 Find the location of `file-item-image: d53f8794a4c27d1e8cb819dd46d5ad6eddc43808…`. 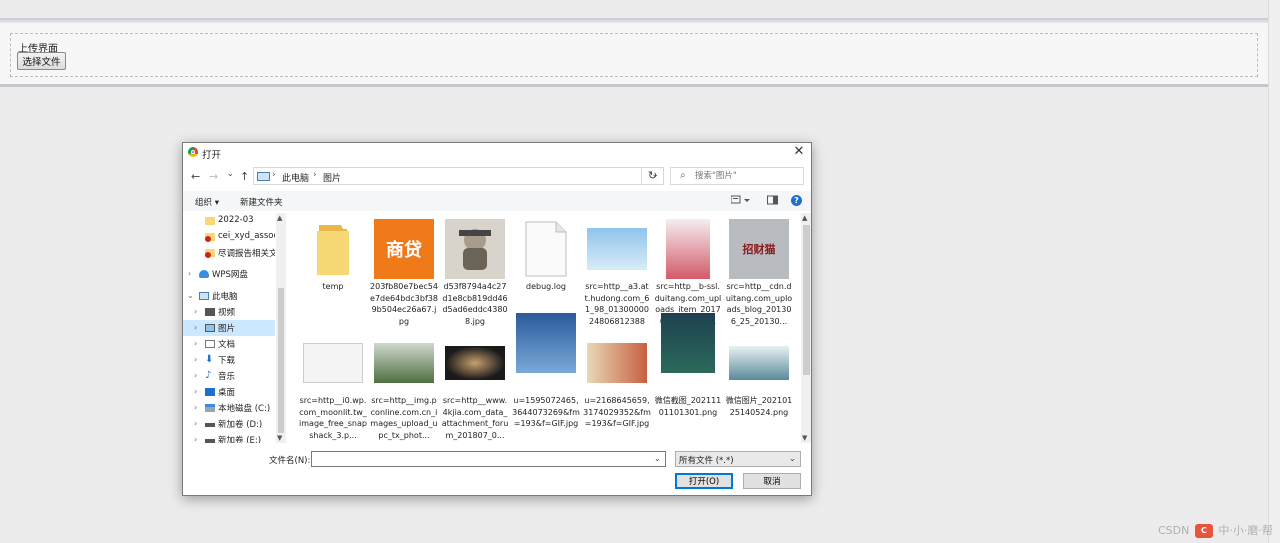

file-item-image: d53f8794a4c27d1e8cb819dd46d5ad6eddc43808… is located at coordinates (475, 273).